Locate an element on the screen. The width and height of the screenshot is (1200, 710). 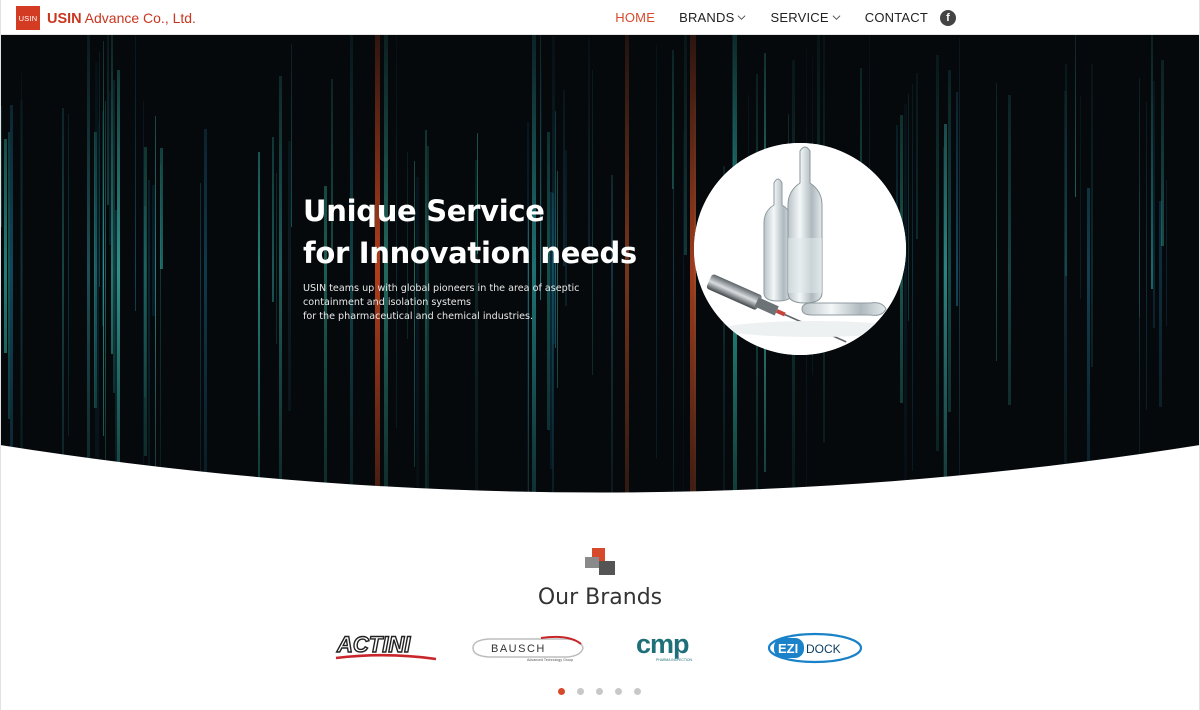
actini-logo-mark: ACTINI is located at coordinates (386, 646).